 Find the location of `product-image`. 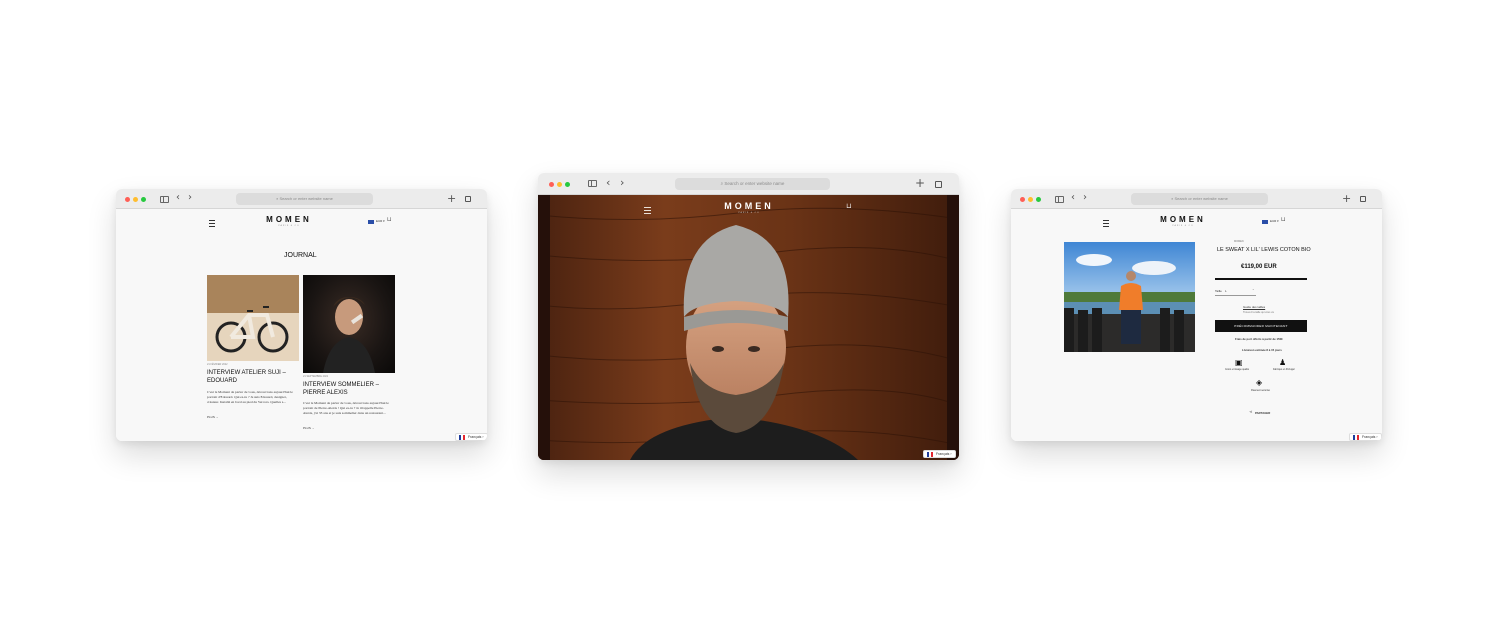

product-image is located at coordinates (1129, 297).